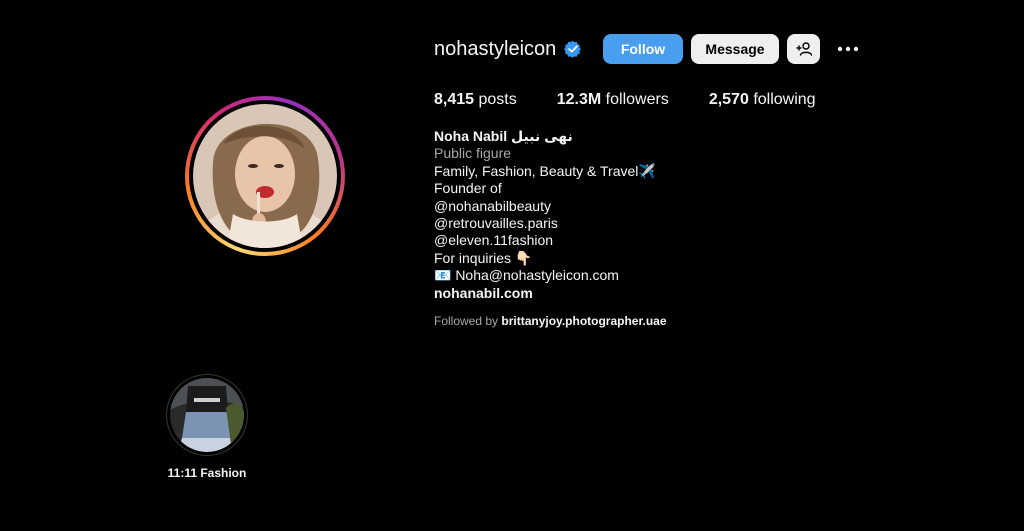  I want to click on profile-username: nohastyleicon, so click(495, 48).